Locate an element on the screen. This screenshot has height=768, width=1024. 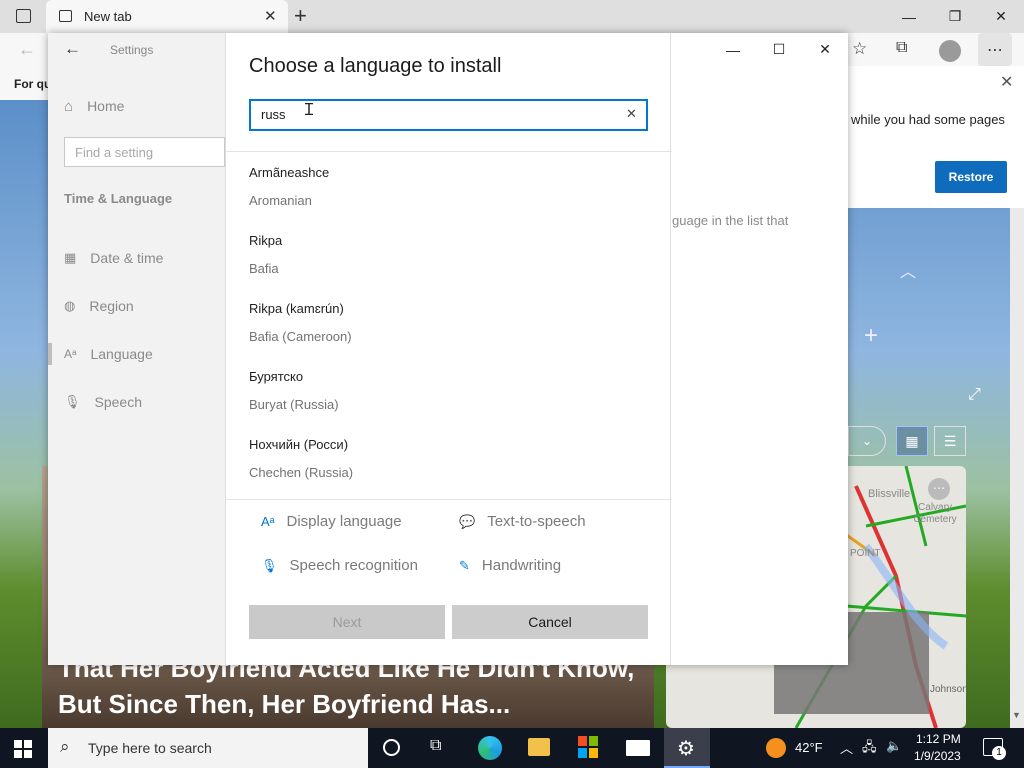
find-setting-input: Find a setting is located at coordinates (144, 152).